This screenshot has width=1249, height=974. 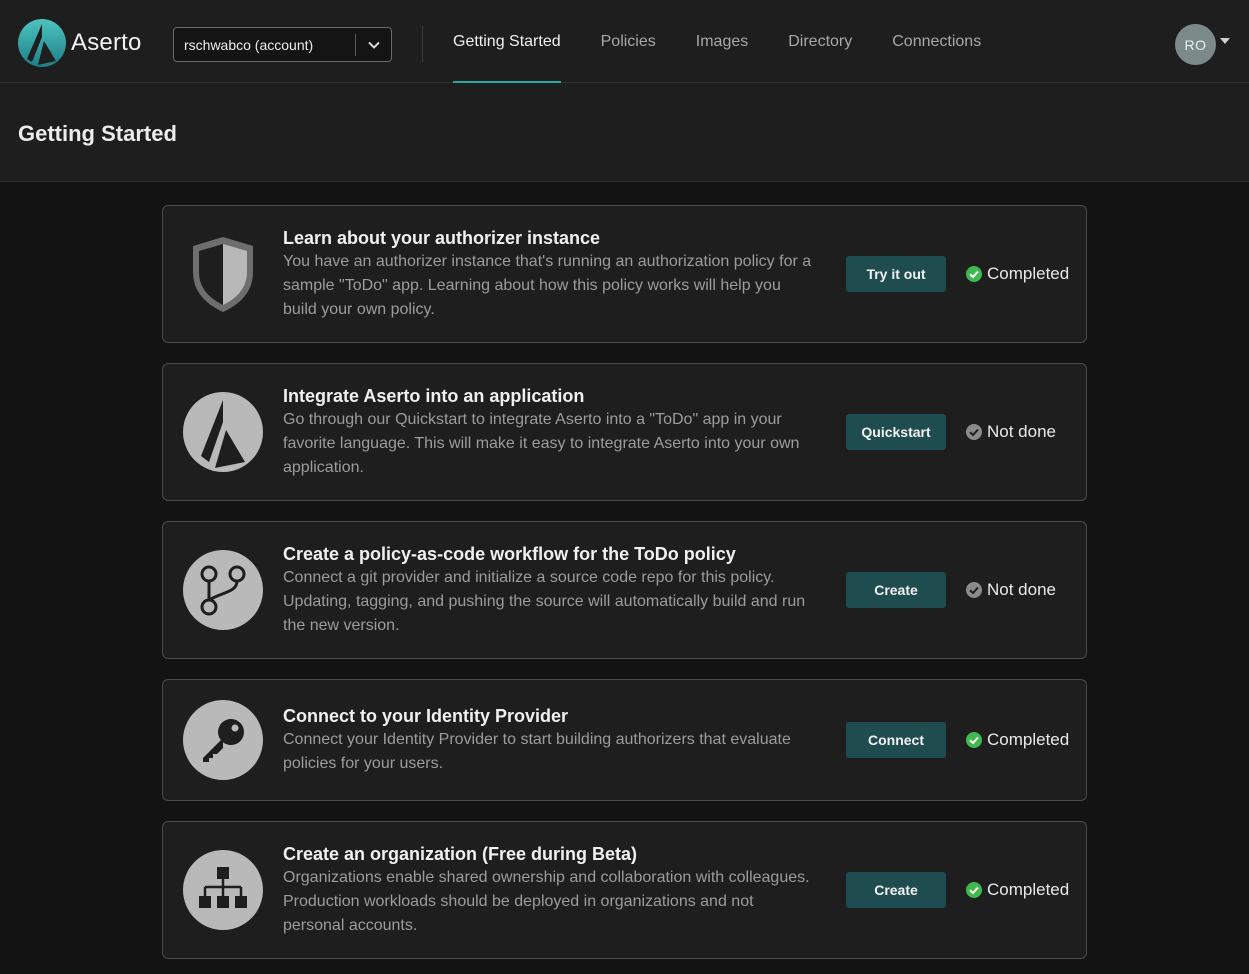 What do you see at coordinates (820, 41) in the screenshot?
I see `tab-directory: Directory` at bounding box center [820, 41].